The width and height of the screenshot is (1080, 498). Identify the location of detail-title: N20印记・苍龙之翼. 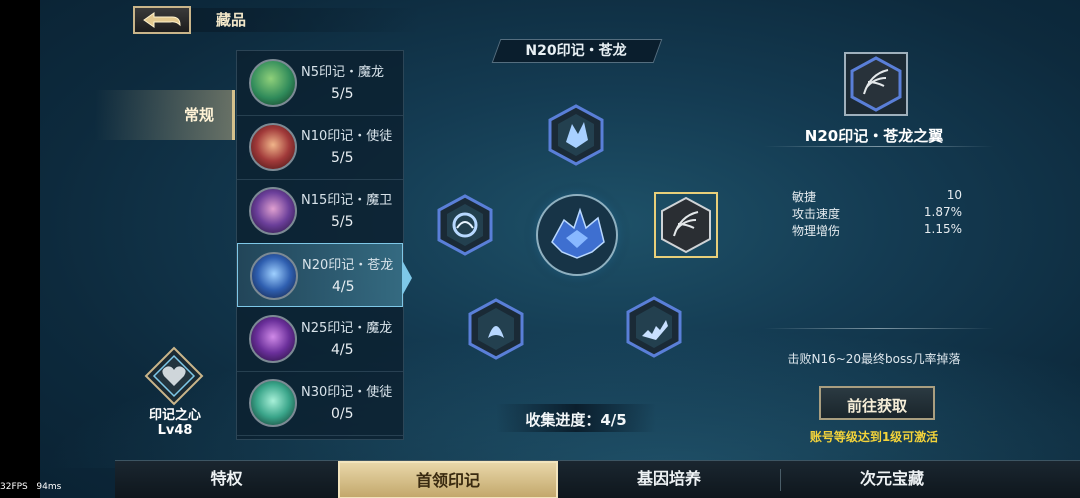
(874, 136).